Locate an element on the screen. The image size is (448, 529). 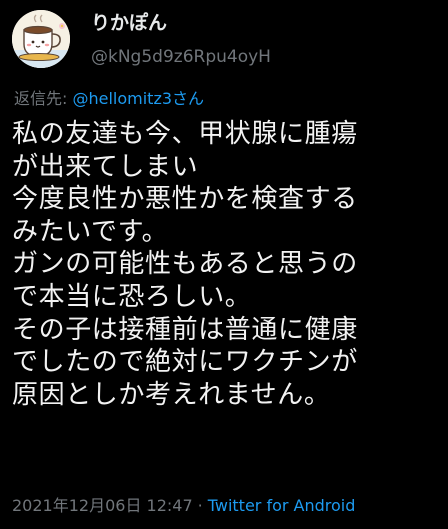
tweet-timestamp: 2021年12月06日 12:47 is located at coordinates (102, 505).